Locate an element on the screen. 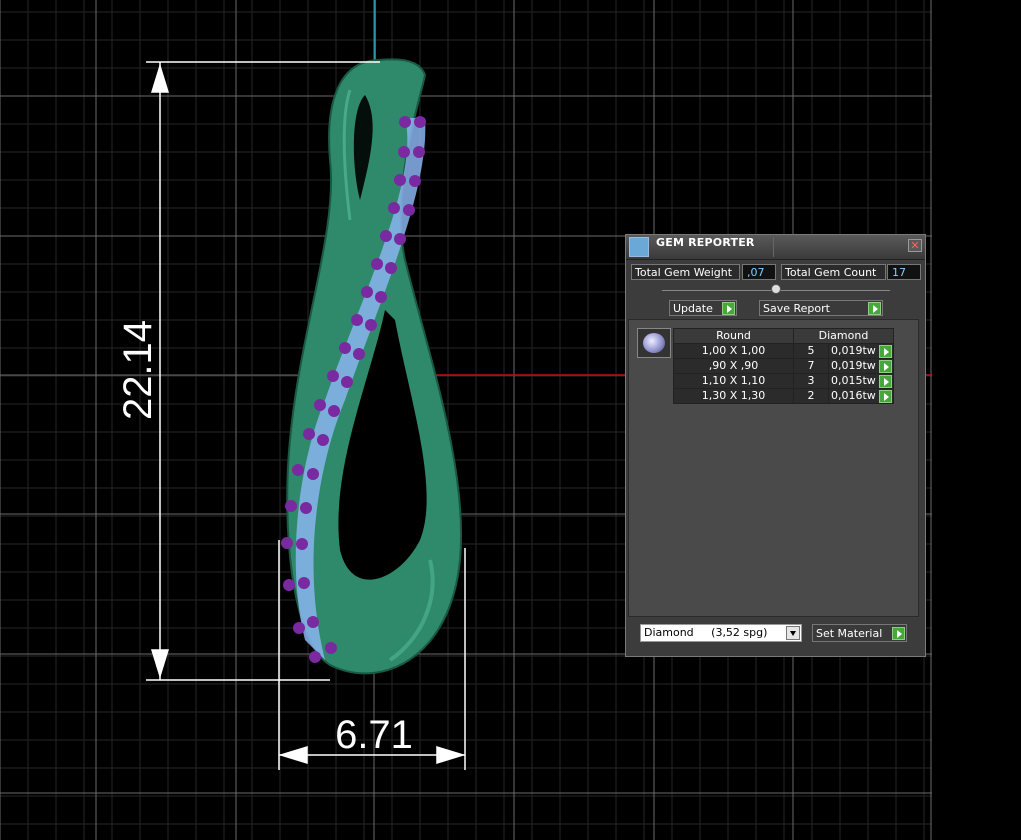 Image resolution: width=1021 pixels, height=840 pixels. gem-count: 2 is located at coordinates (811, 396).